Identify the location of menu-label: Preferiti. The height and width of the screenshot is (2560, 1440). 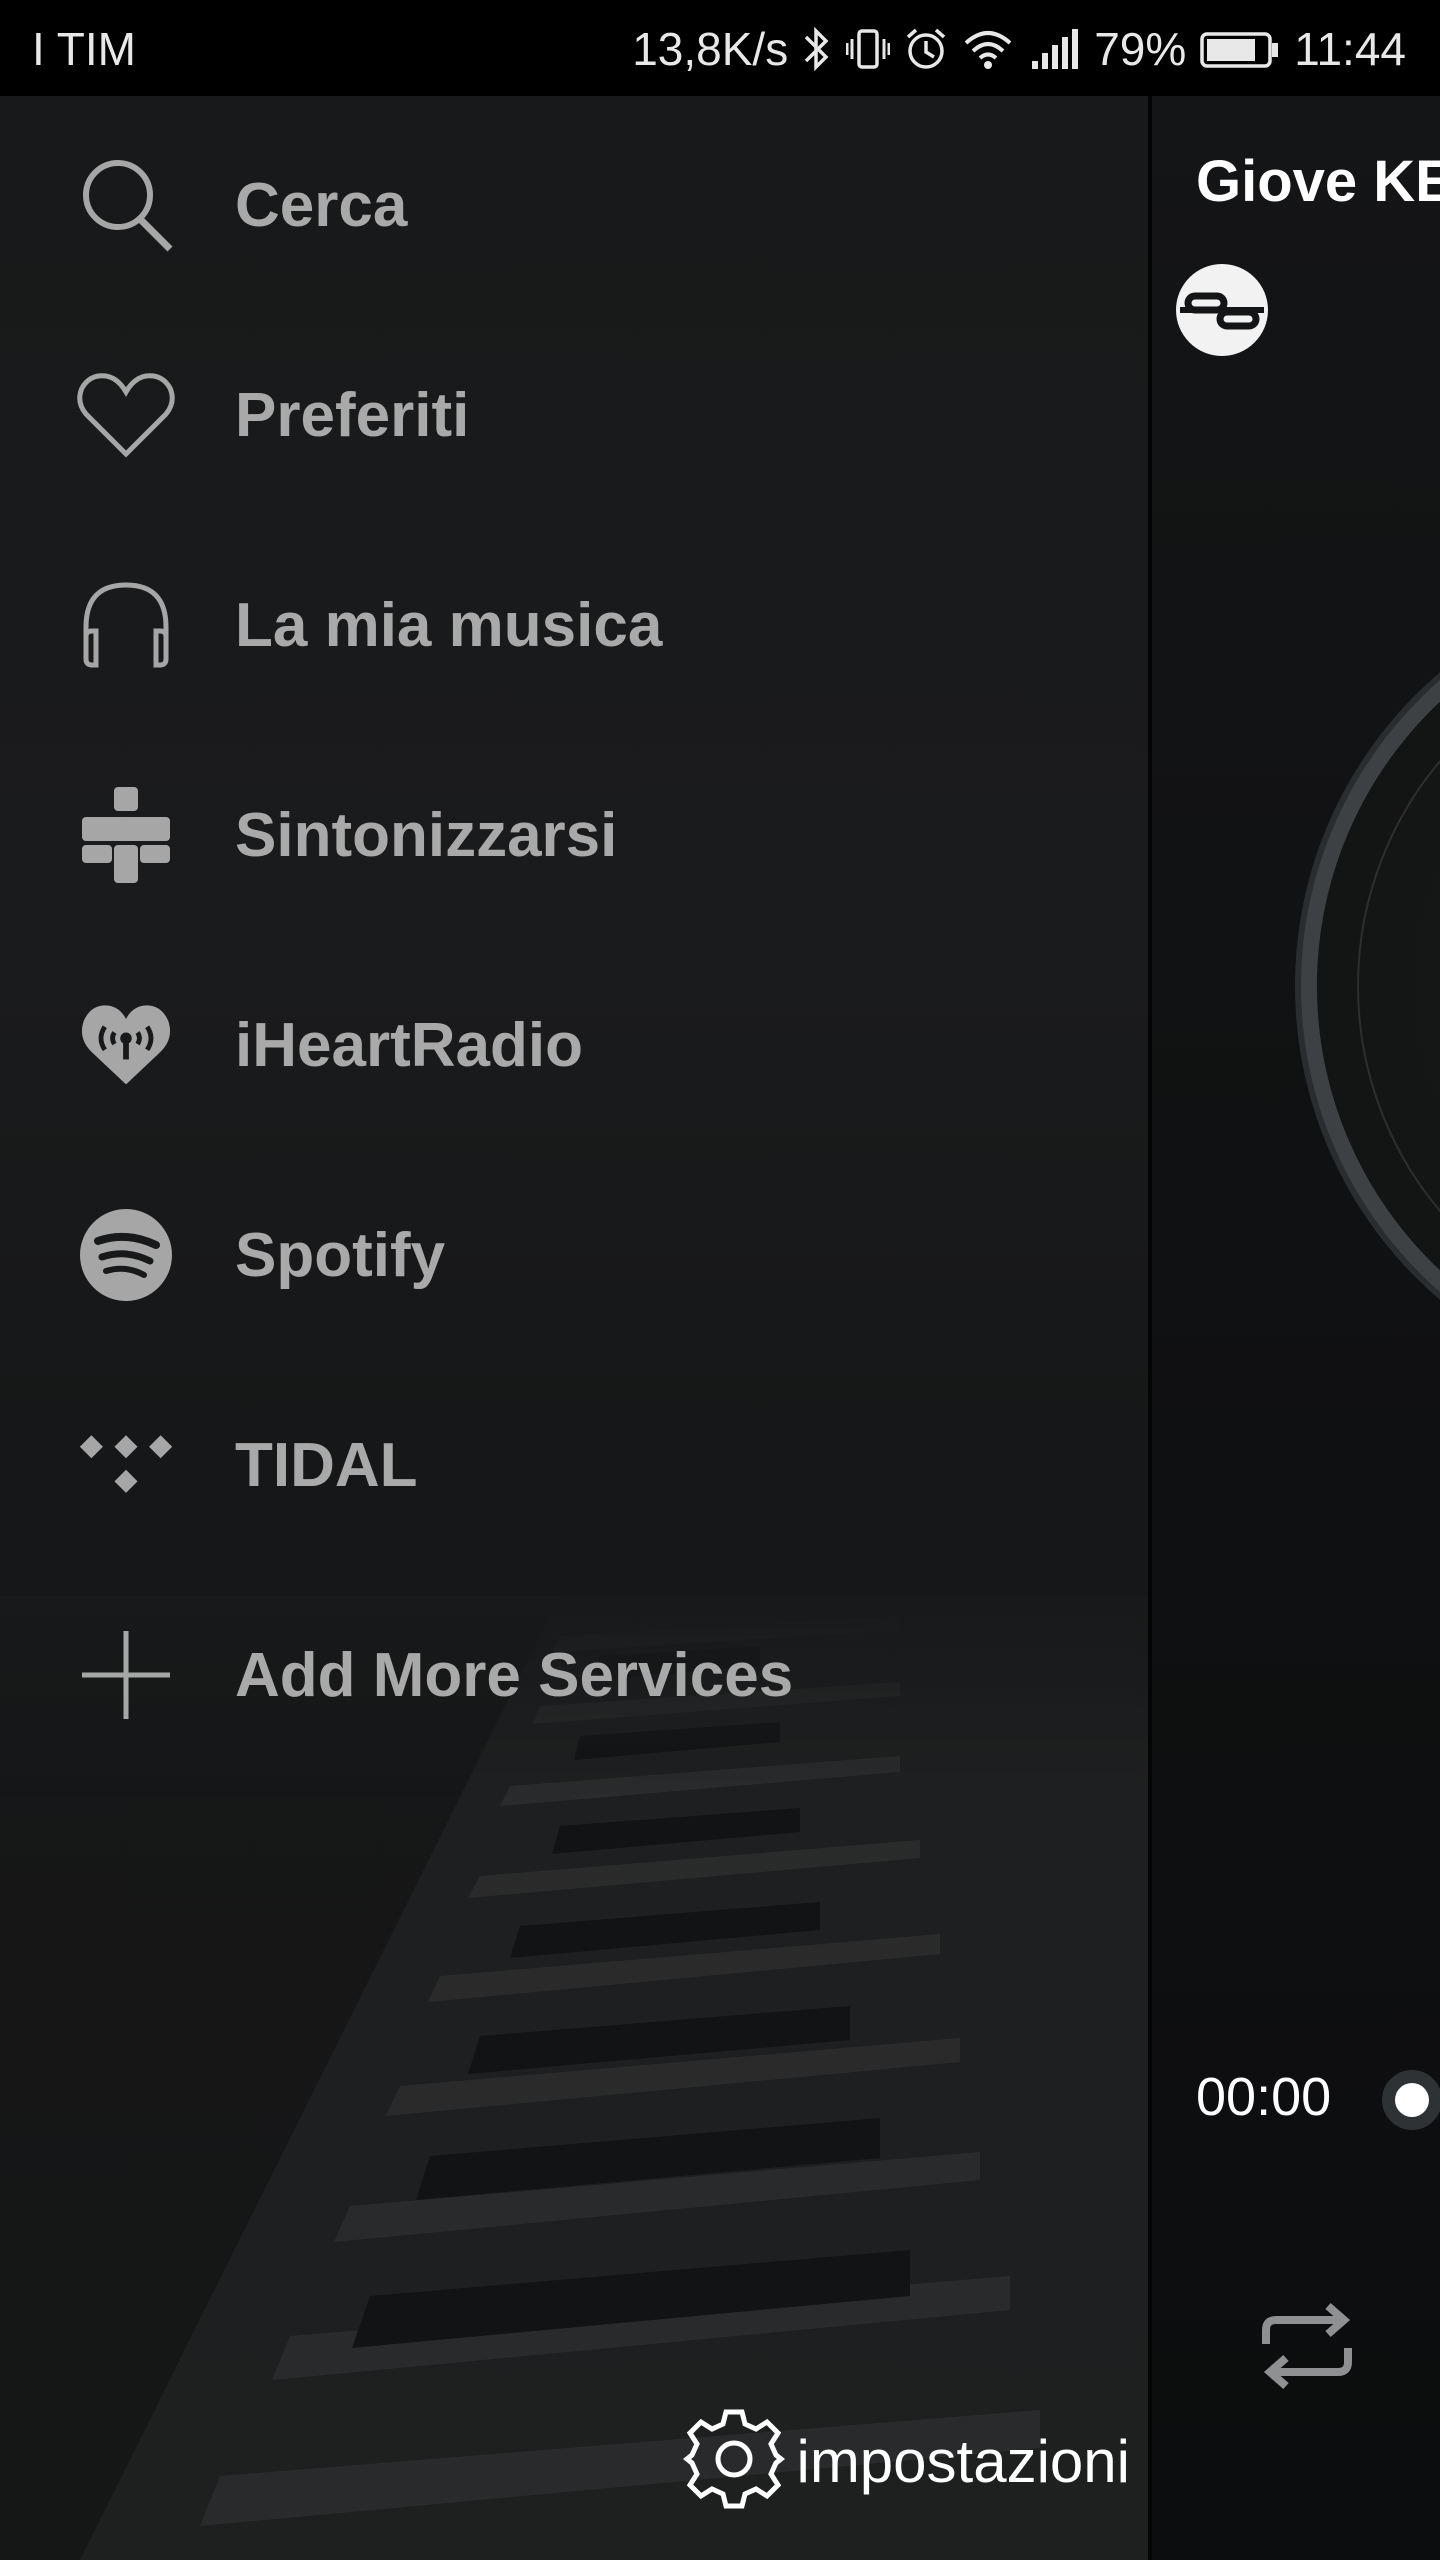
(352, 415).